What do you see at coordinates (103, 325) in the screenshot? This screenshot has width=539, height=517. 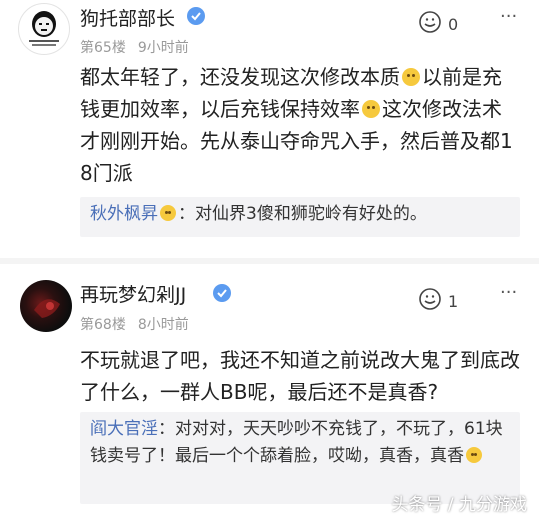 I see `floor-number: 第68楼` at bounding box center [103, 325].